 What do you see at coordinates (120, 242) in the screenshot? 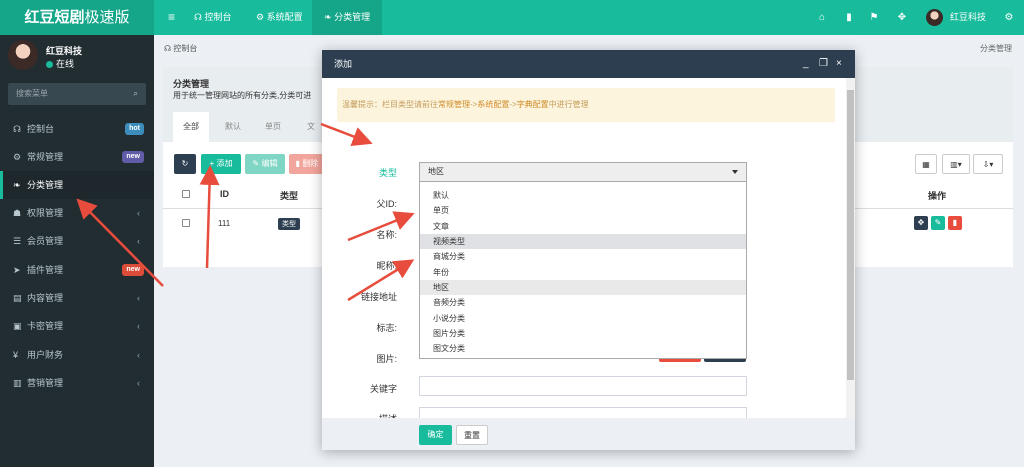
I see `arrow-to-category-menu` at bounding box center [120, 242].